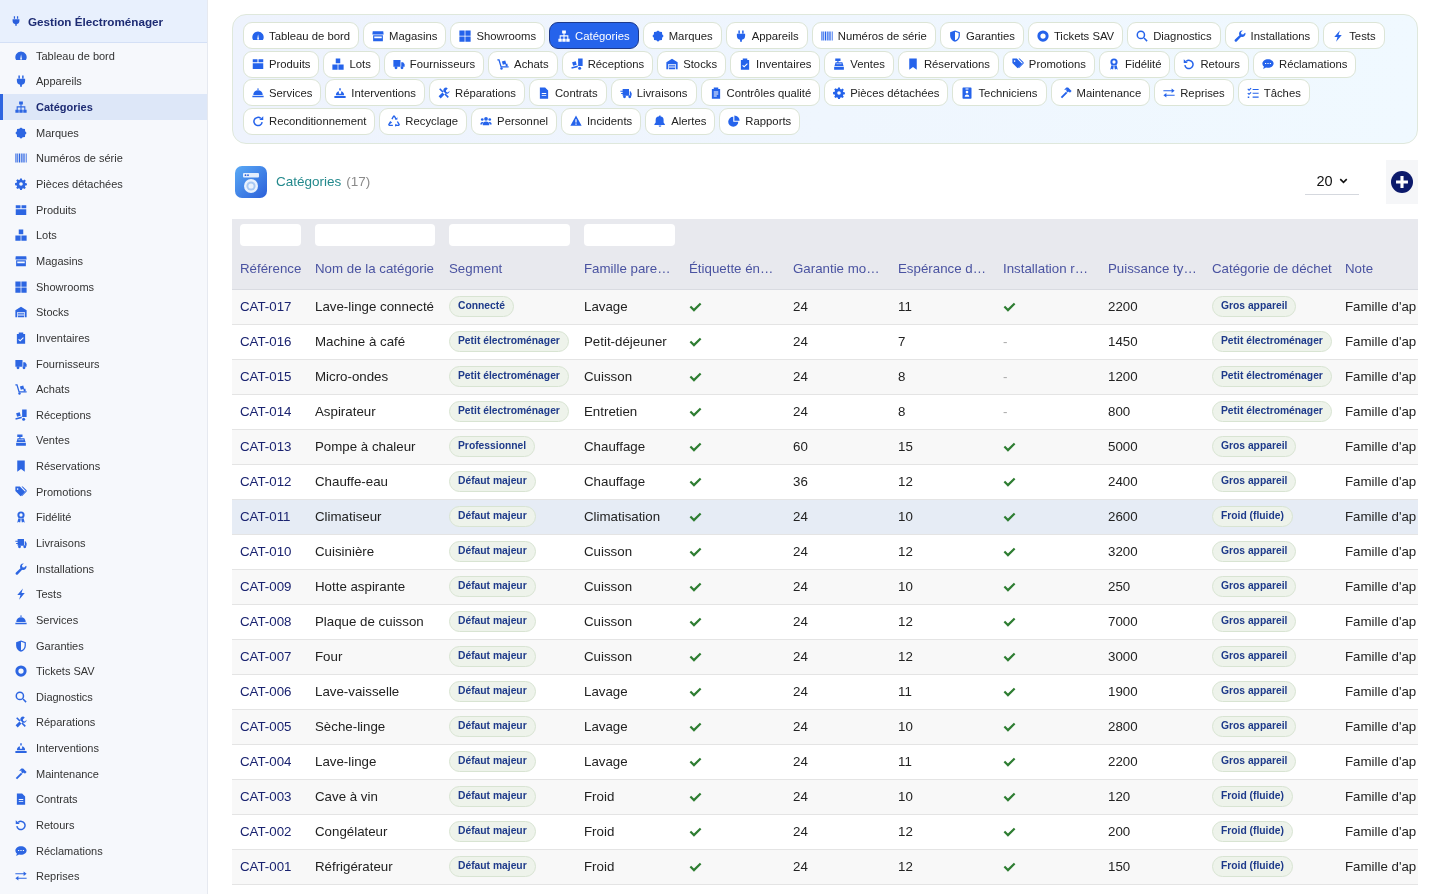 The image size is (1445, 894). I want to click on nav-tab: Tests, so click(1354, 35).